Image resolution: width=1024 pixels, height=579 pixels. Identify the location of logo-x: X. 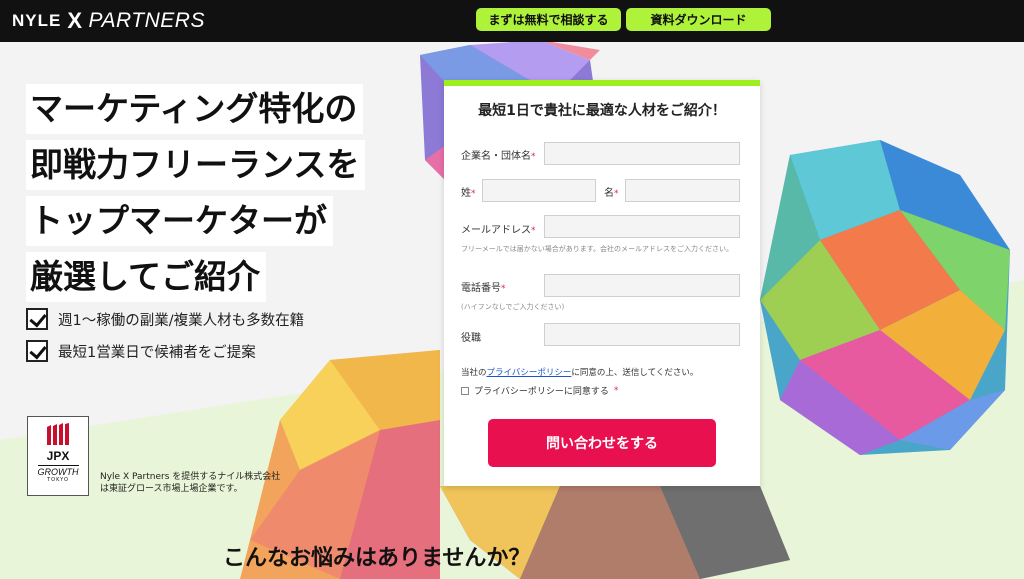
(75, 20).